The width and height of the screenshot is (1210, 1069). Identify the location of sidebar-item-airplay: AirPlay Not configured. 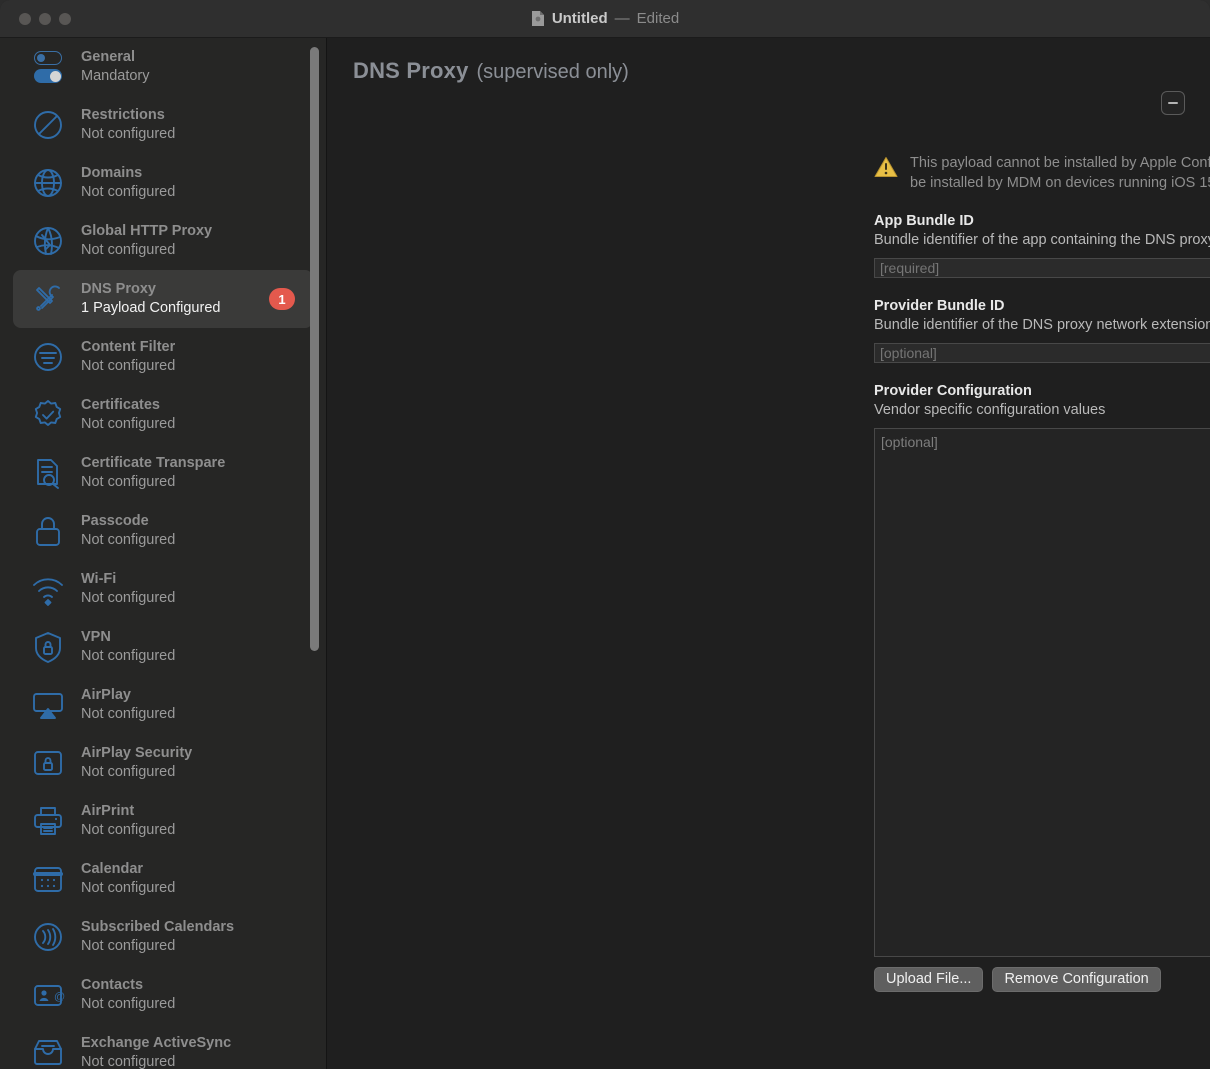
(163, 705).